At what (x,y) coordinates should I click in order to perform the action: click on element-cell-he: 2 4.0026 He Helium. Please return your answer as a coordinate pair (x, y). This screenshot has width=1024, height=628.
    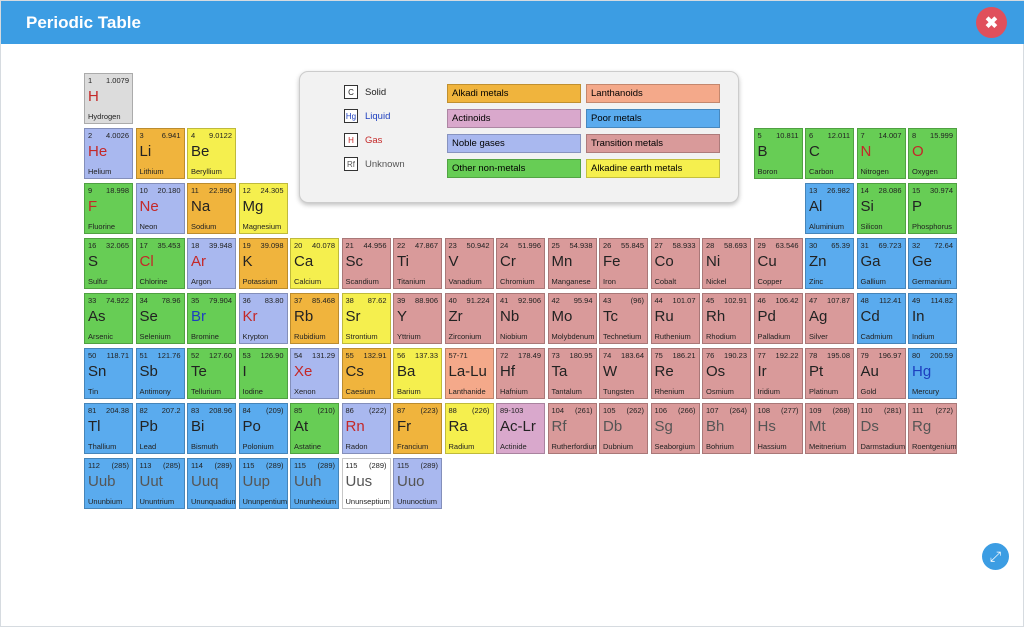
    Looking at the image, I should click on (108, 153).